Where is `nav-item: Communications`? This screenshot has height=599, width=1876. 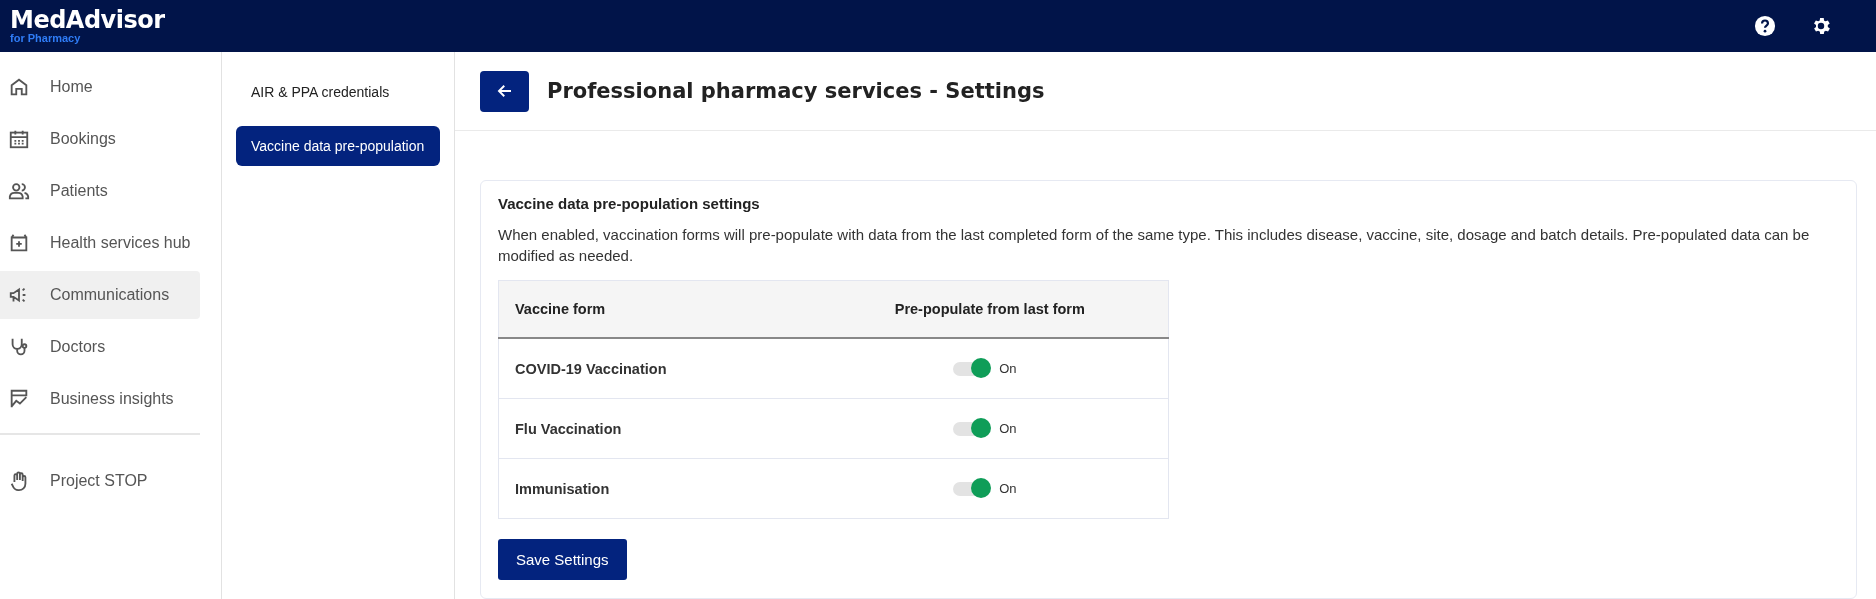
nav-item: Communications is located at coordinates (100, 295).